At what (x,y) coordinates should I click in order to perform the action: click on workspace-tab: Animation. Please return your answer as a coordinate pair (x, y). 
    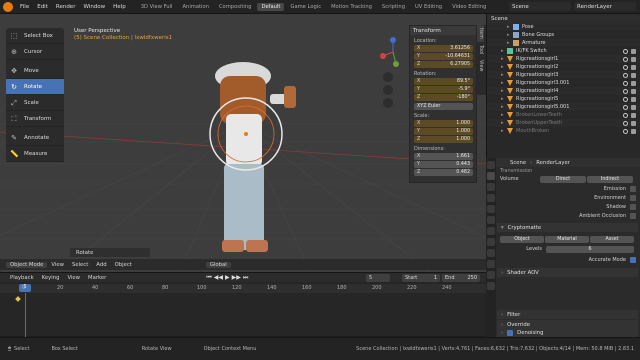
    Looking at the image, I should click on (195, 7).